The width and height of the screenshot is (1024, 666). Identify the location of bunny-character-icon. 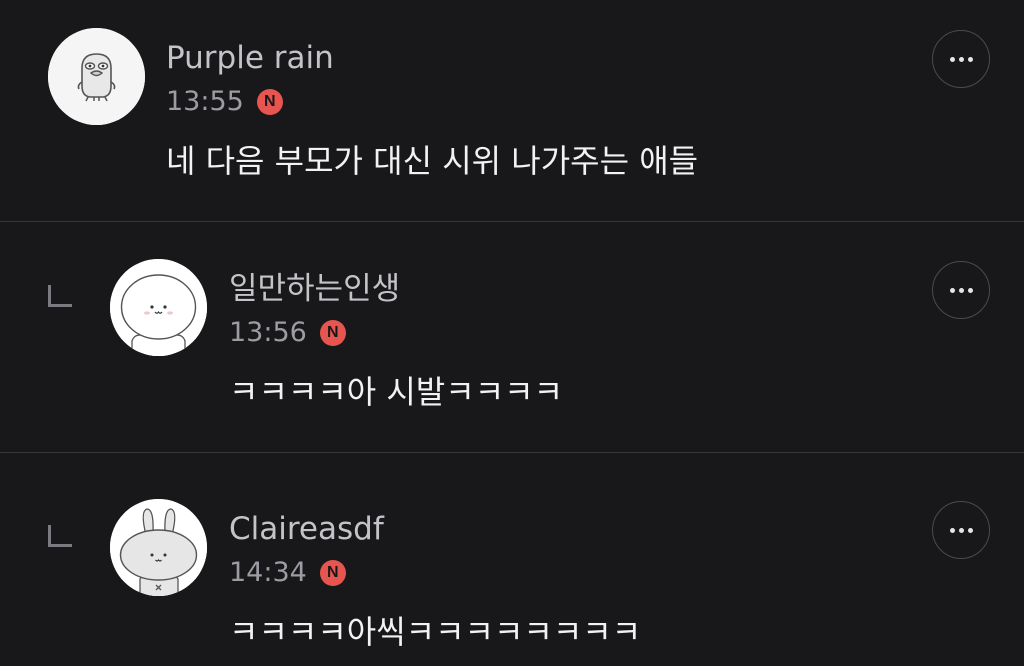
(158, 547).